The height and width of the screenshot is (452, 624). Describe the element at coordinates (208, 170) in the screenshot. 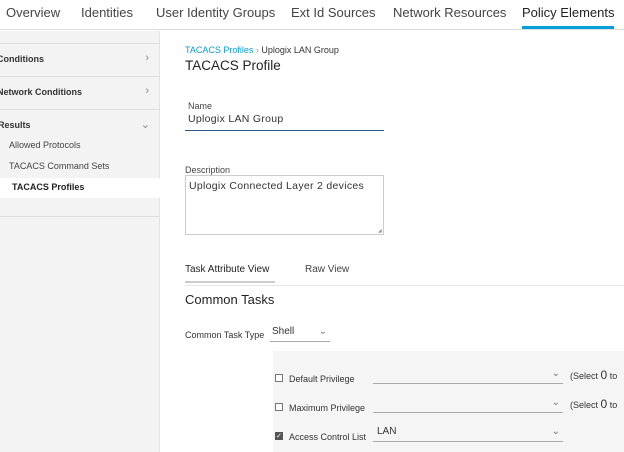

I see `description-label: Description` at that location.